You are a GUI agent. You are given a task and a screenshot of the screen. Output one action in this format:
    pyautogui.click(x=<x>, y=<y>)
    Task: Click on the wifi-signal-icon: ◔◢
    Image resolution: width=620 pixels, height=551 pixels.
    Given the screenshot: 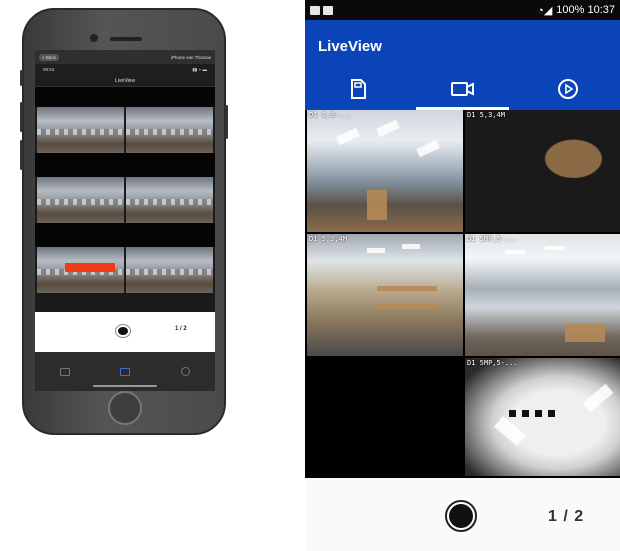 What is the action you would take?
    pyautogui.click(x=545, y=10)
    